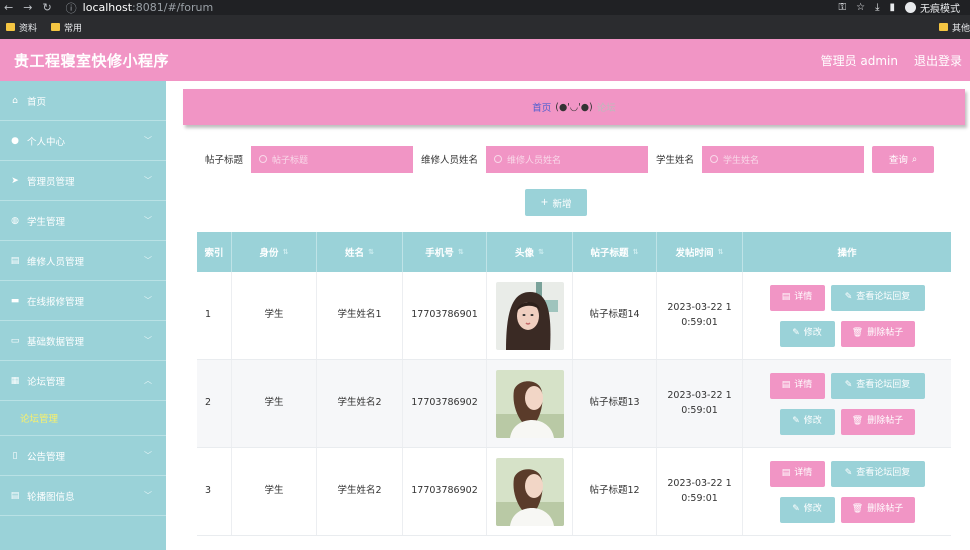 The image size is (970, 550). What do you see at coordinates (860, 7) in the screenshot?
I see `star-icon: ☆` at bounding box center [860, 7].